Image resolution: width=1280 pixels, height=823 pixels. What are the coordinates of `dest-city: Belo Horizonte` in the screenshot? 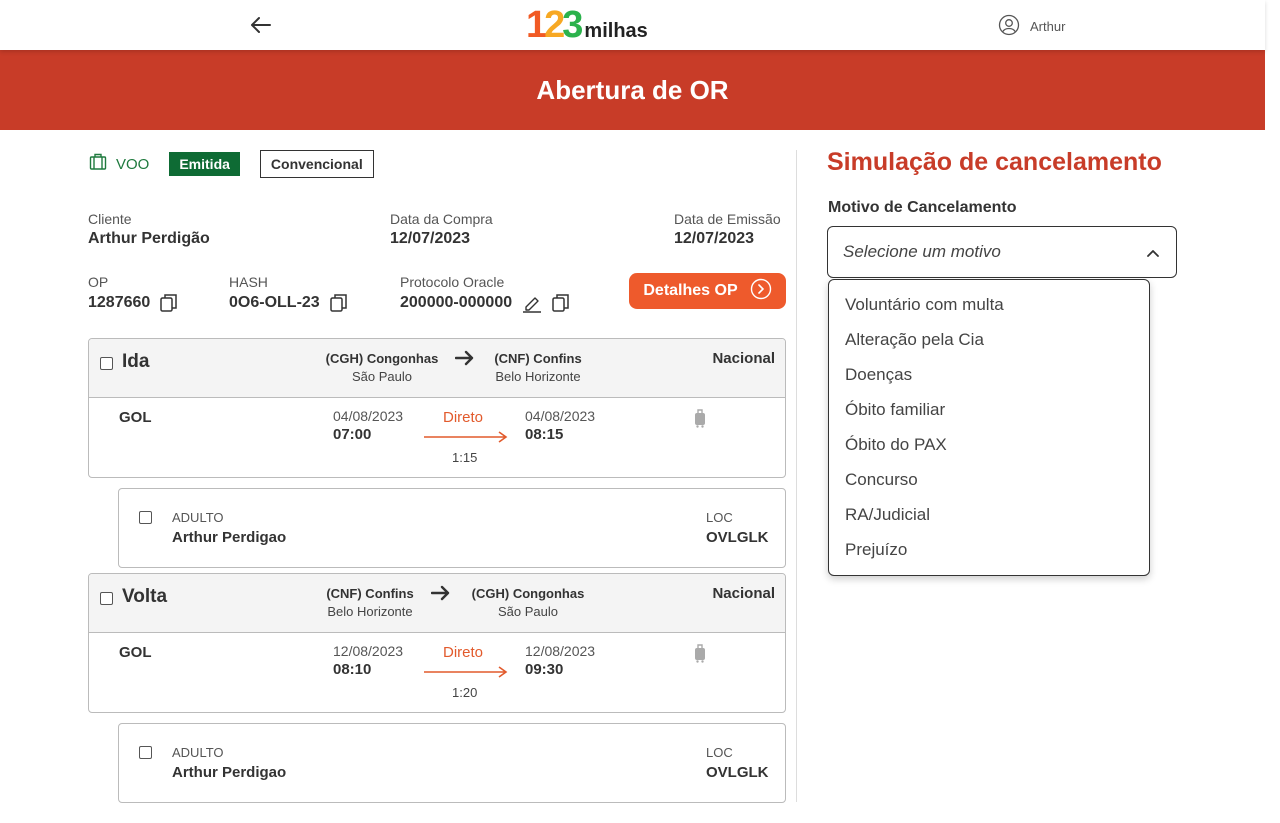 It's located at (538, 376).